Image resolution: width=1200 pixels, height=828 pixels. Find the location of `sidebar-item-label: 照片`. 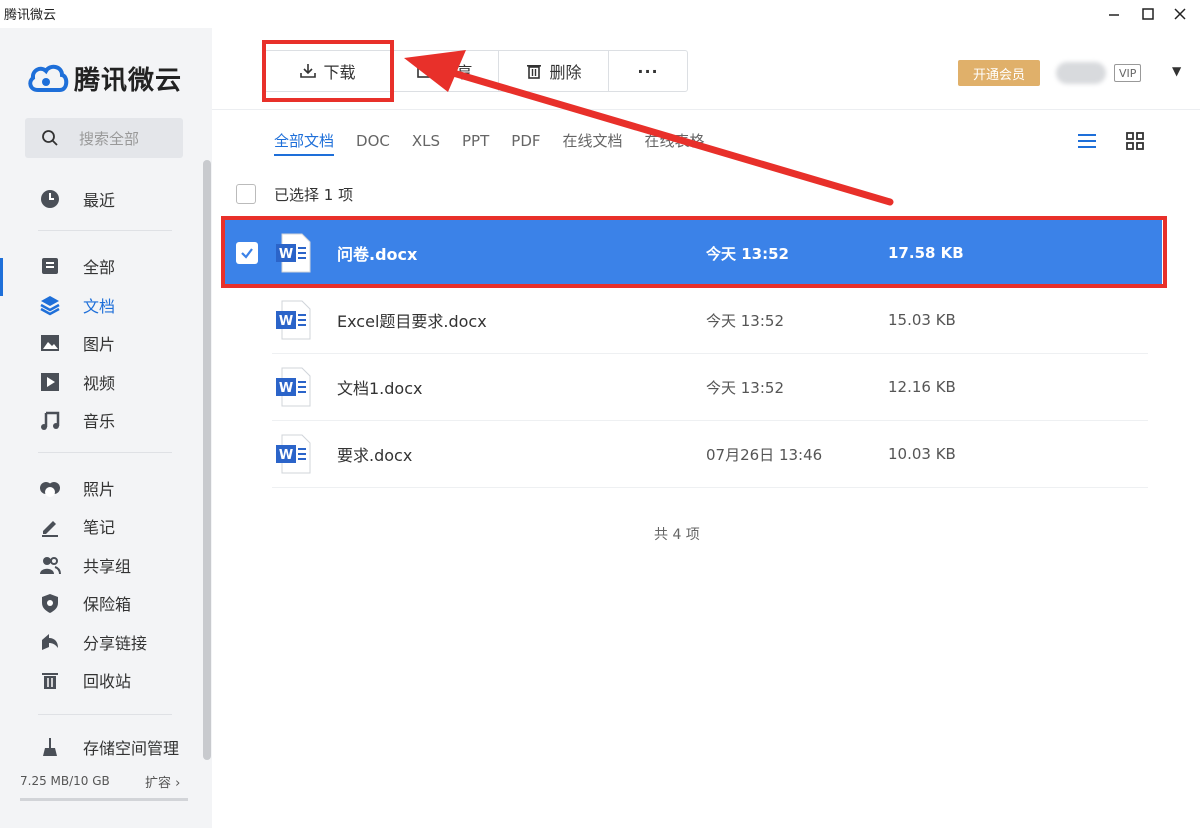

sidebar-item-label: 照片 is located at coordinates (99, 489).